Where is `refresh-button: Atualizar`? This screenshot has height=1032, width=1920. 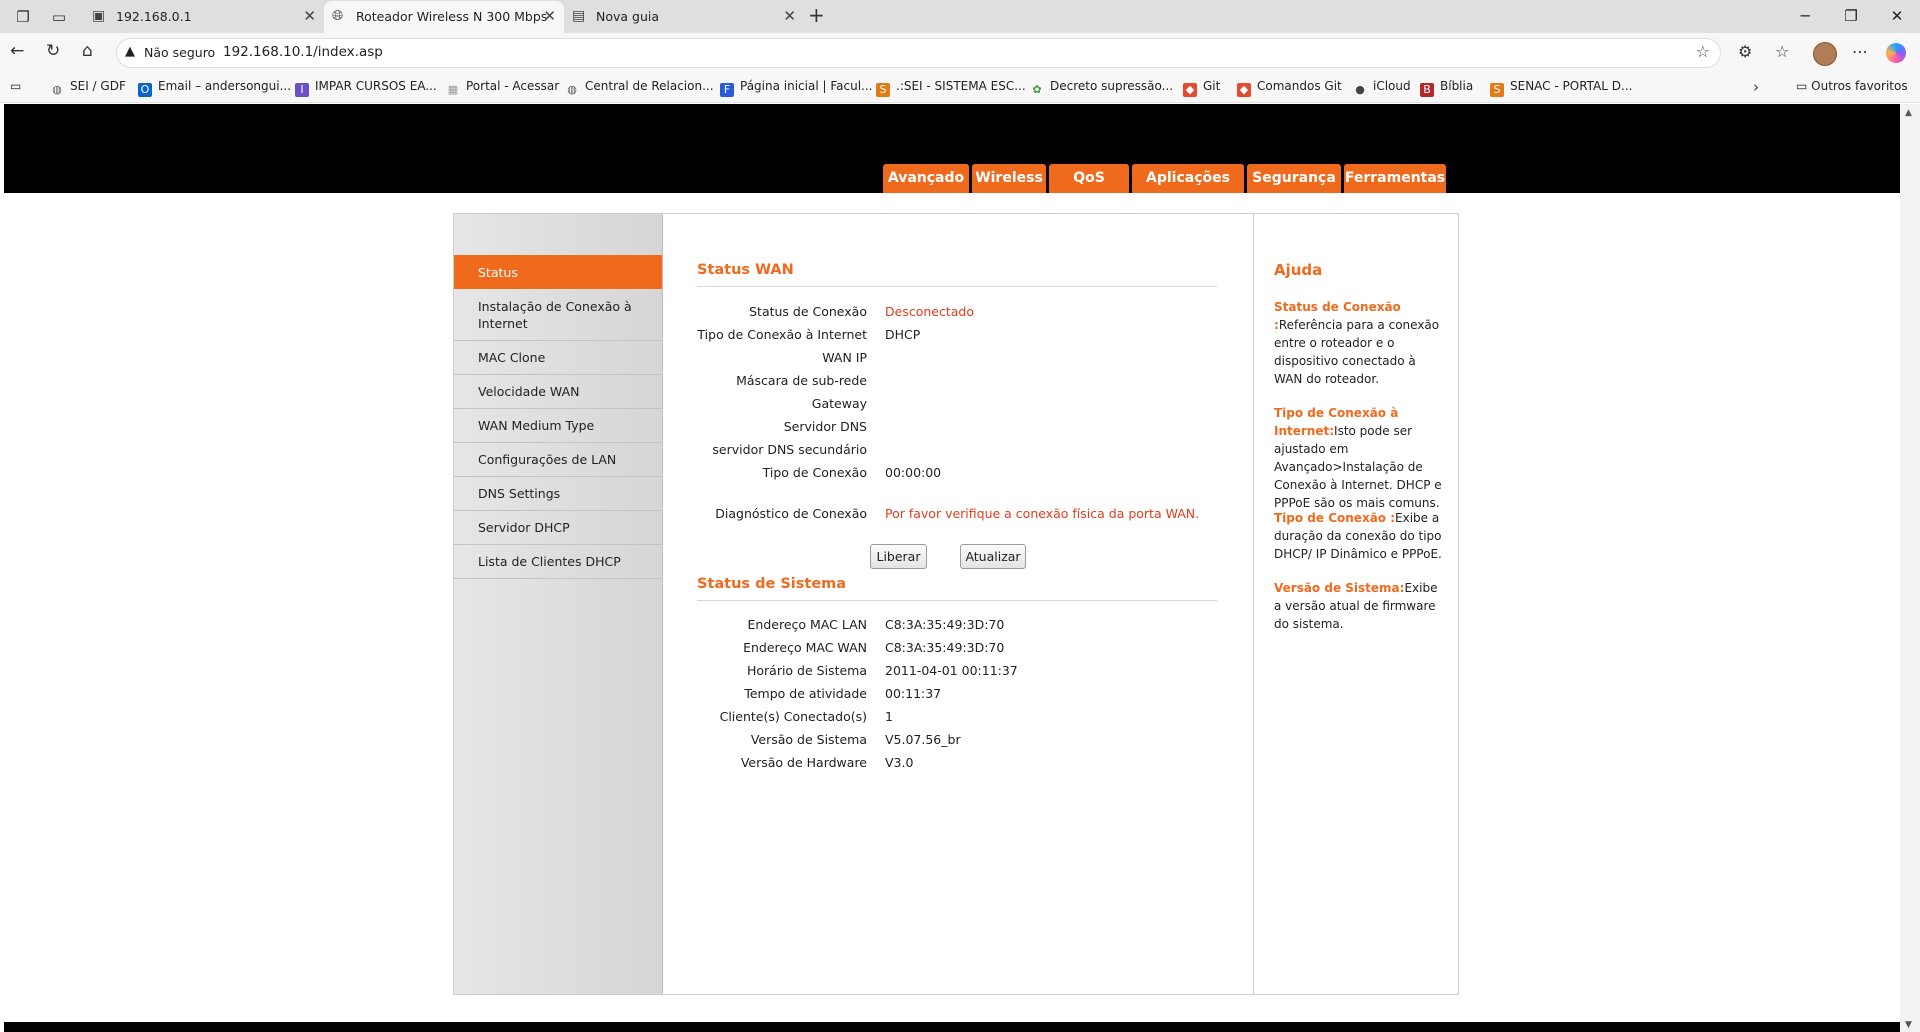
refresh-button: Atualizar is located at coordinates (993, 556).